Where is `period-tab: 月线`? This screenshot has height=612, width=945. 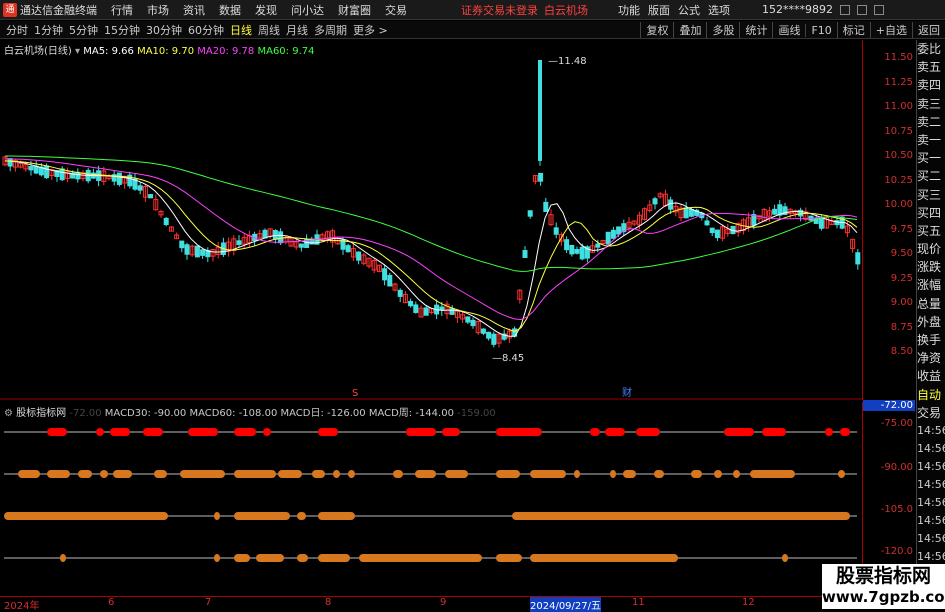
period-tab: 月线 is located at coordinates (297, 30).